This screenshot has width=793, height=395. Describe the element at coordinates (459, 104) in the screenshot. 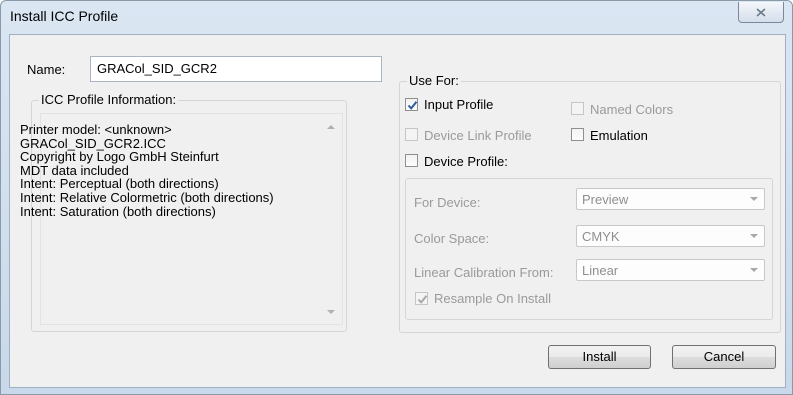

I see `input-profile-label: Input Profile` at that location.